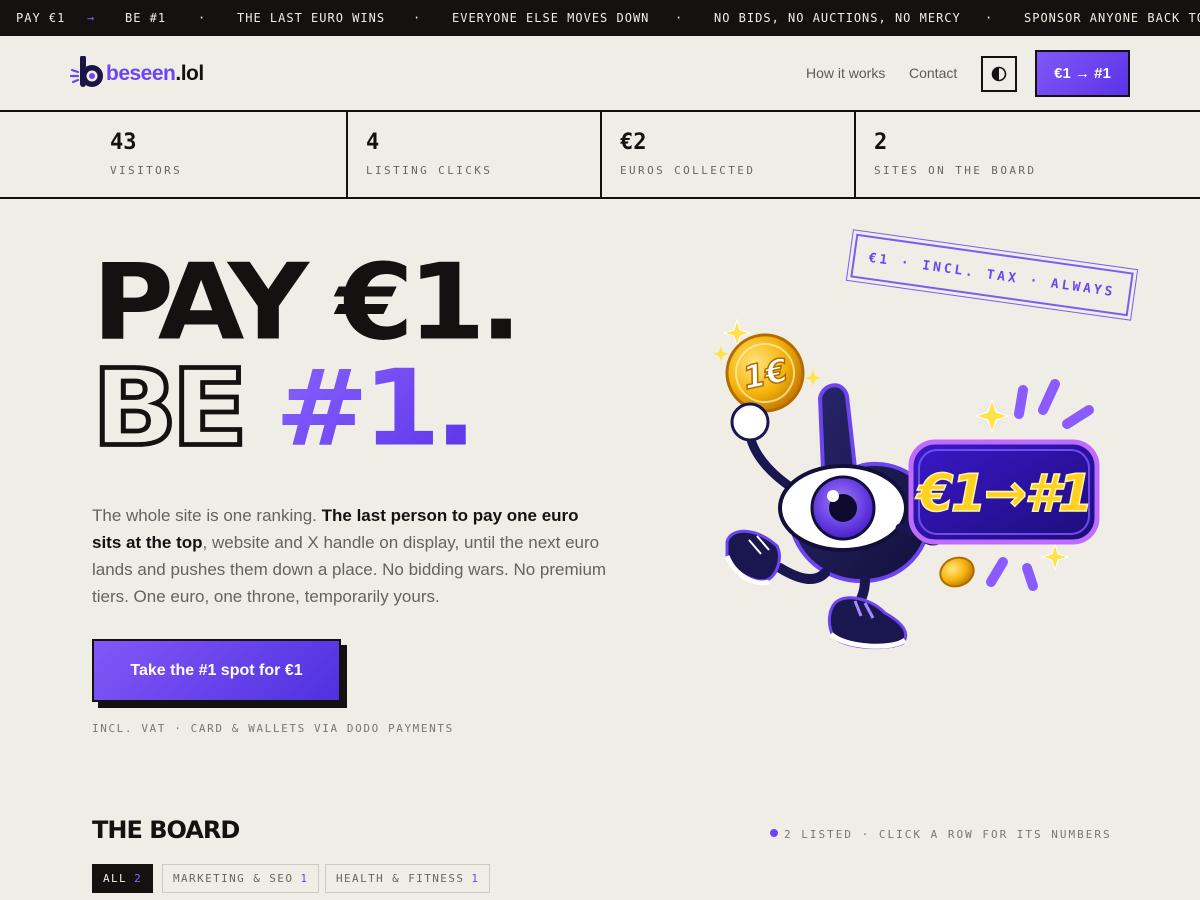  Describe the element at coordinates (233, 878) in the screenshot. I see `filter-label: MARKETING & SEO` at that location.